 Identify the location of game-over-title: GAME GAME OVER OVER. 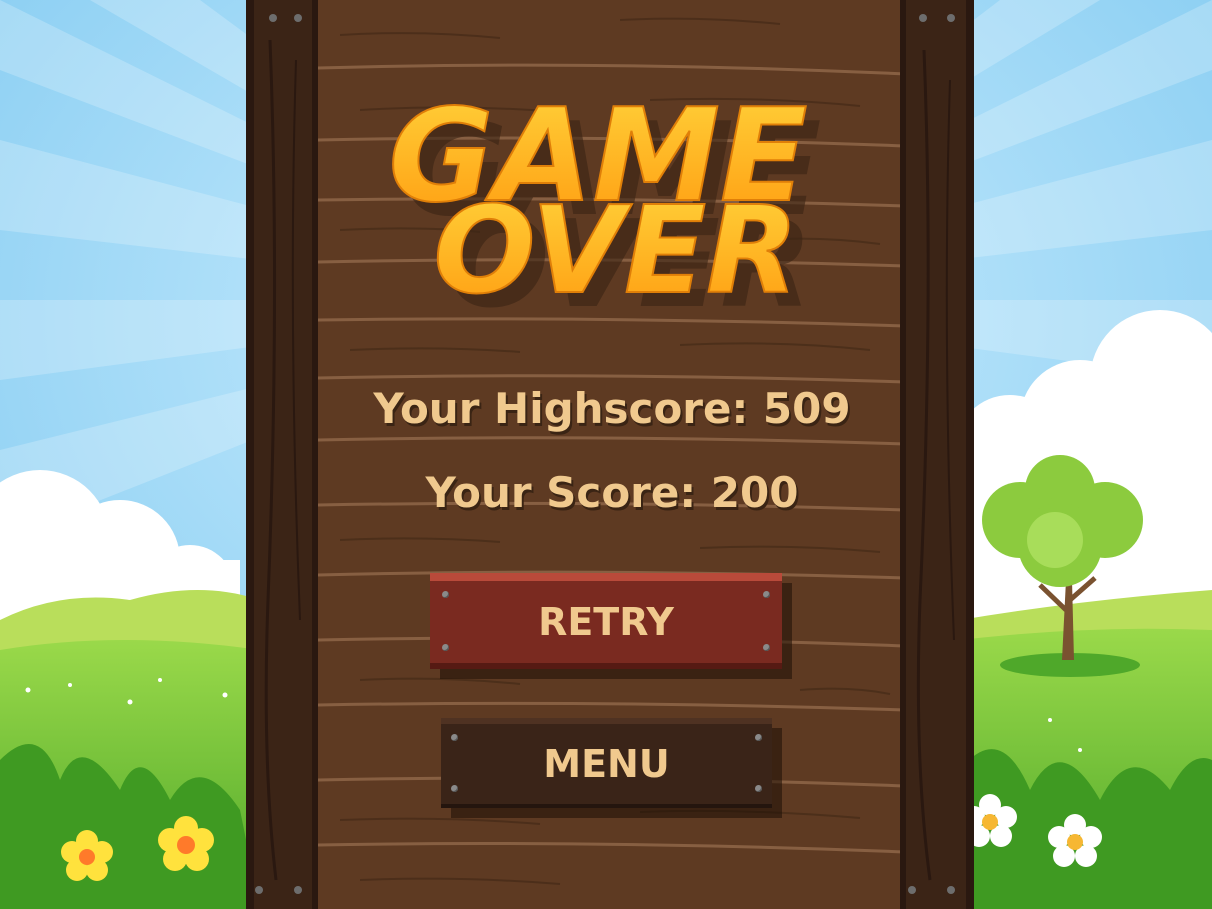
(605, 208).